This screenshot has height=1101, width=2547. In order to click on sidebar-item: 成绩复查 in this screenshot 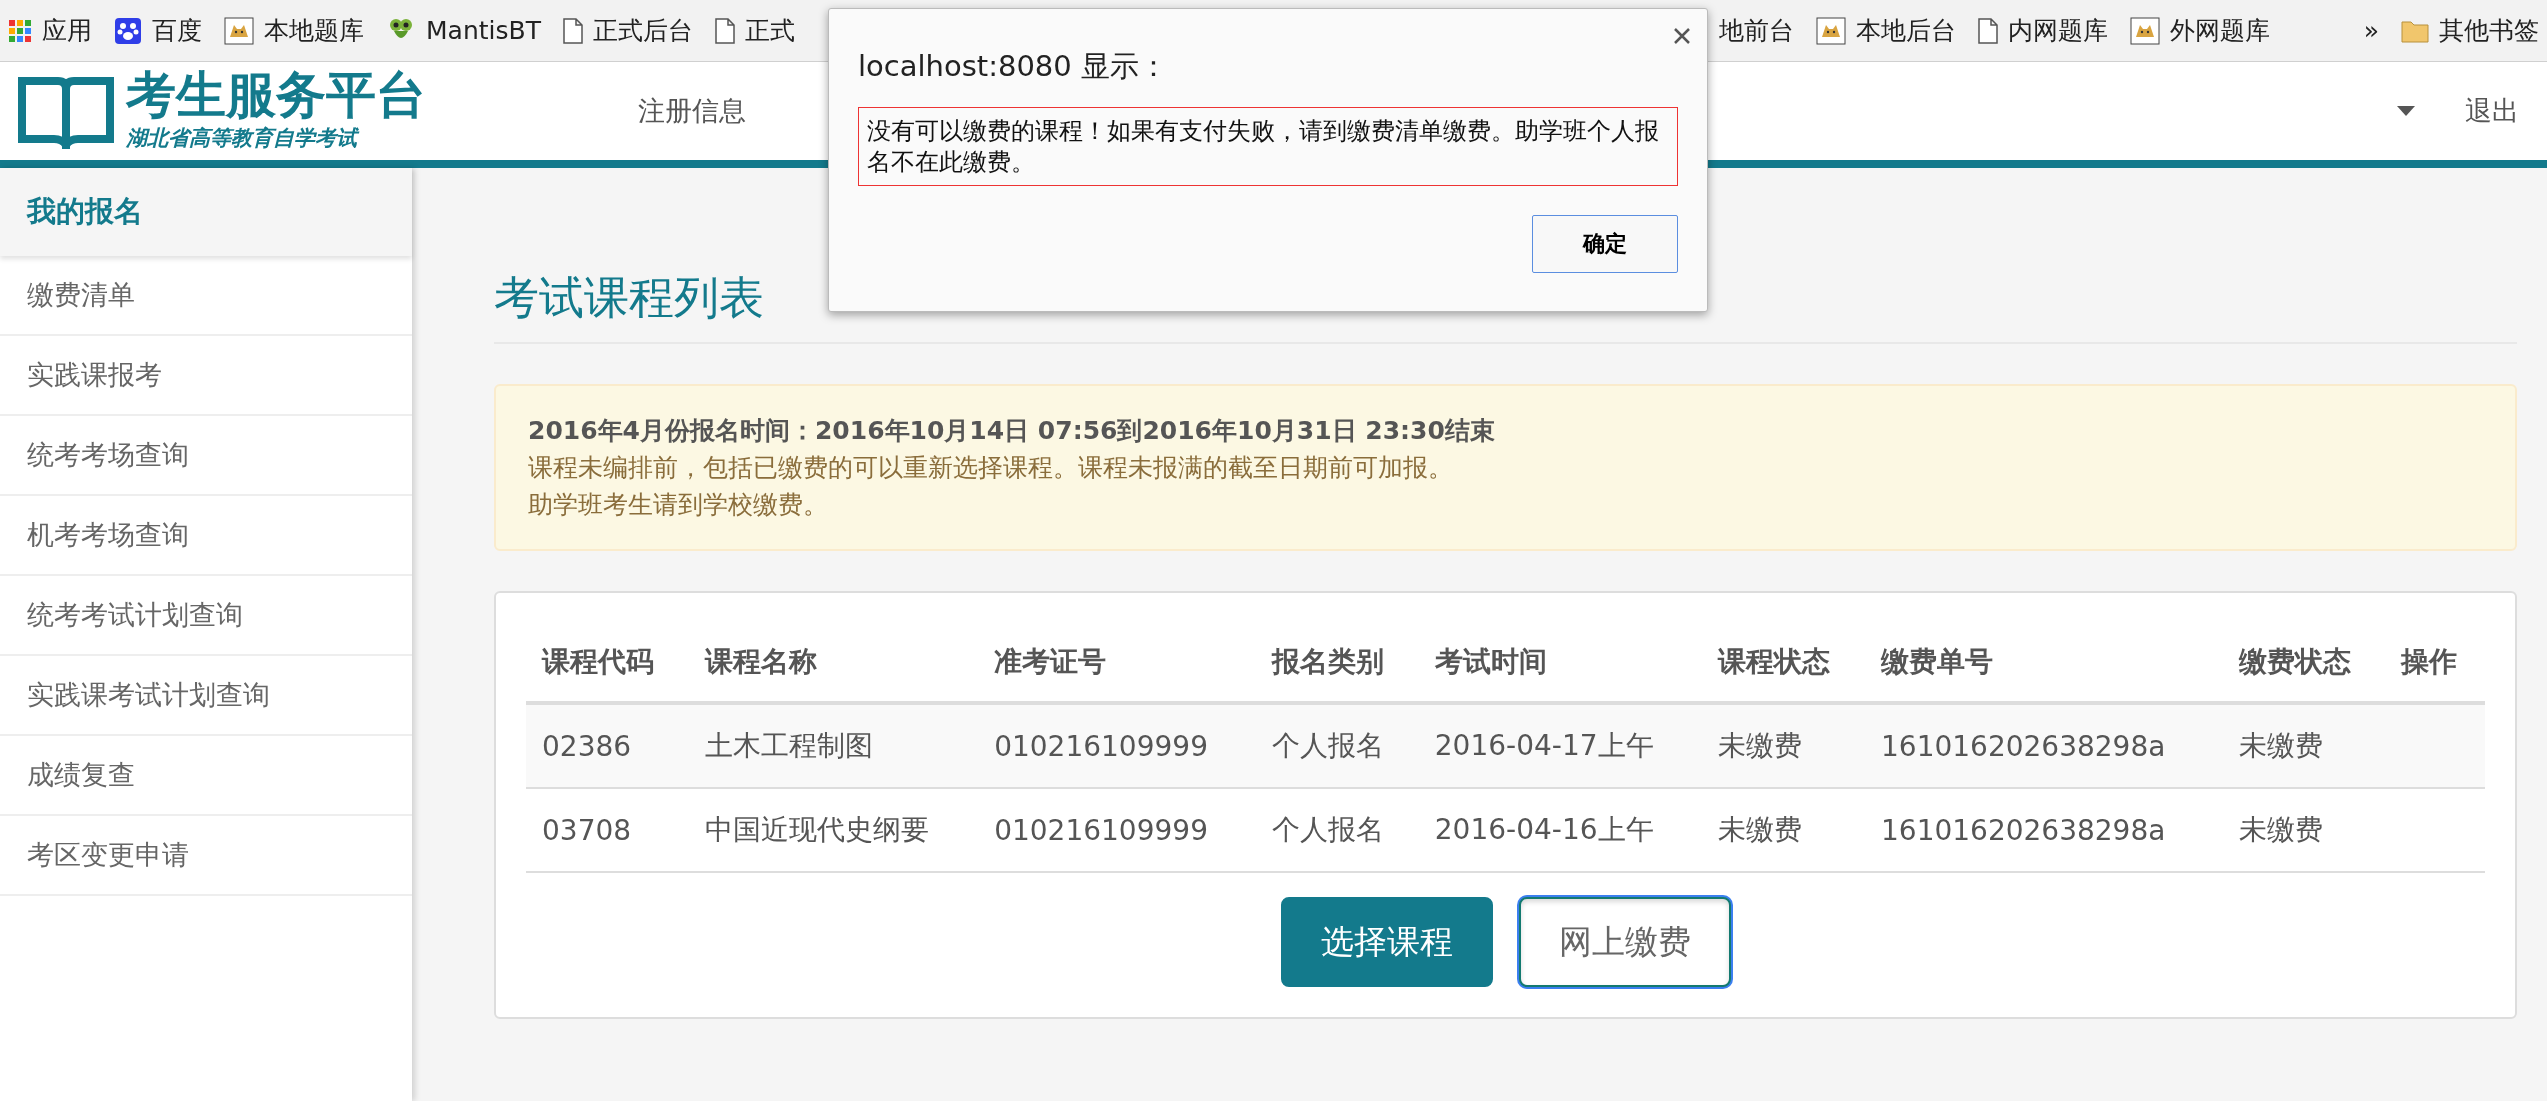, I will do `click(206, 776)`.